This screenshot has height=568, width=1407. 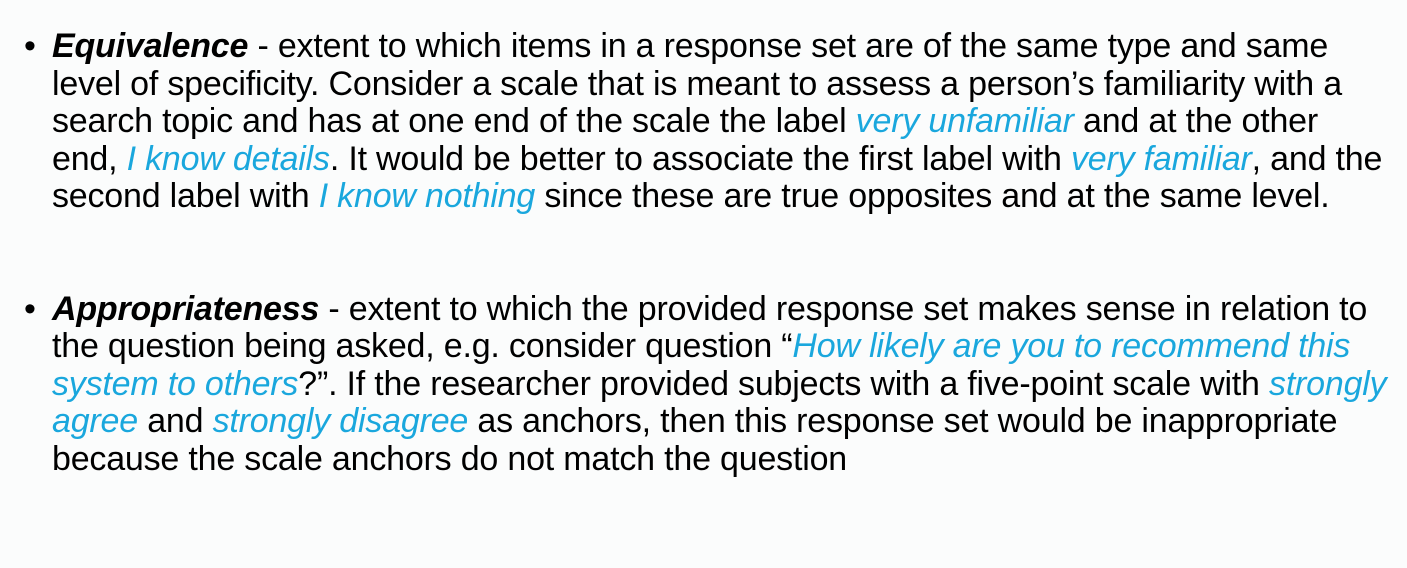 I want to click on term-equivalence: Equivalence, so click(x=150, y=46).